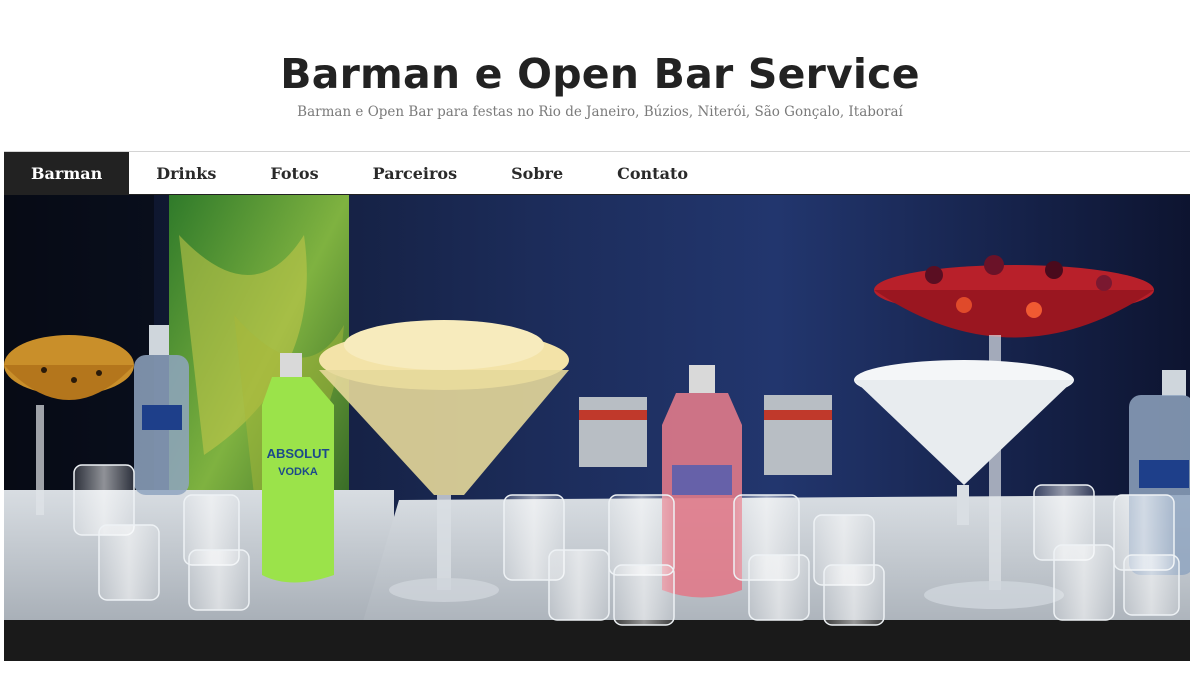  Describe the element at coordinates (67, 173) in the screenshot. I see `nav-item-barman: Barman` at that location.